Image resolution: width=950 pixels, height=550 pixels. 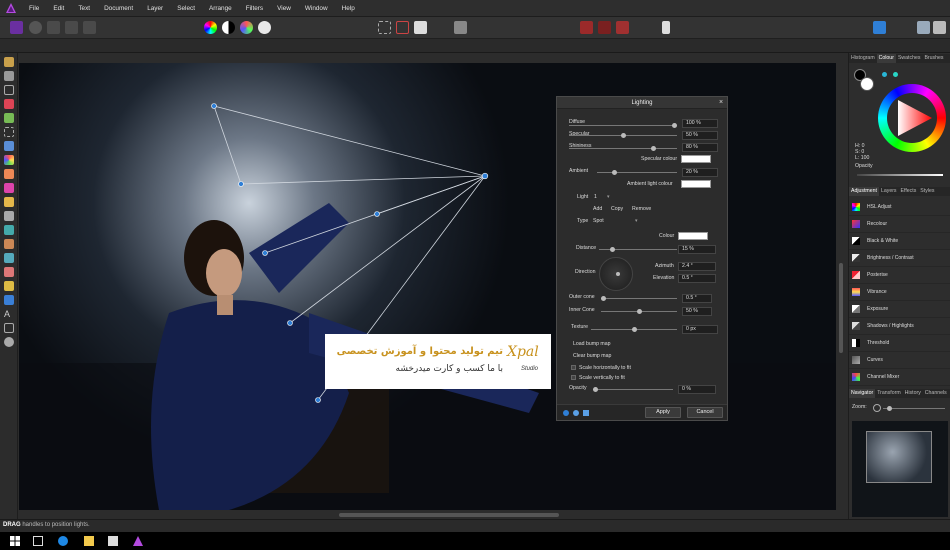 What do you see at coordinates (899, 224) in the screenshot?
I see `adjustment-item: Recolour` at bounding box center [899, 224].